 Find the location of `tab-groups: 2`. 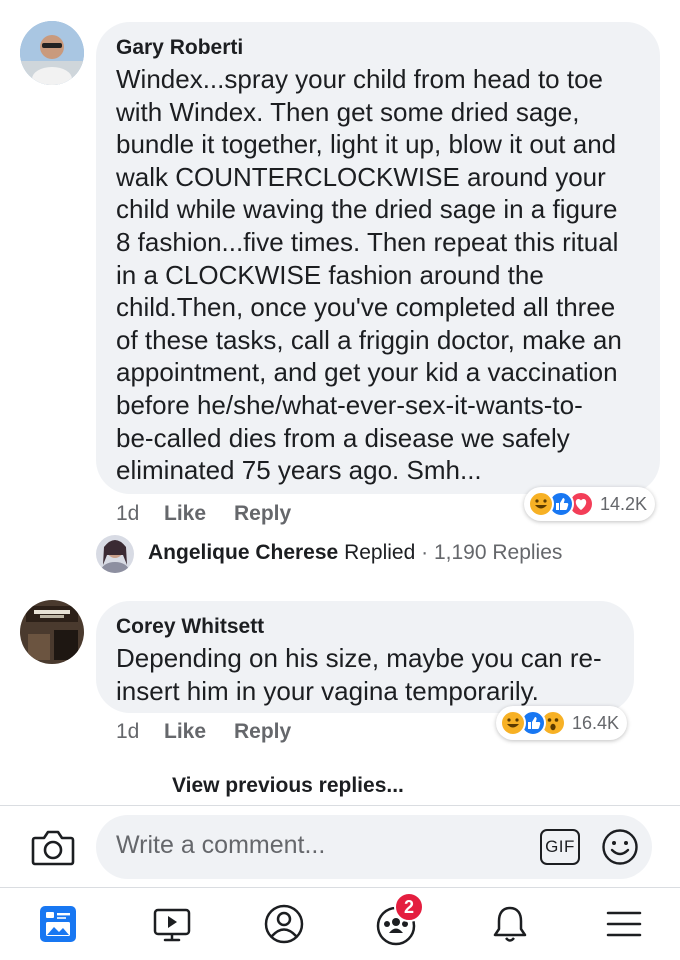

tab-groups: 2 is located at coordinates (396, 922).